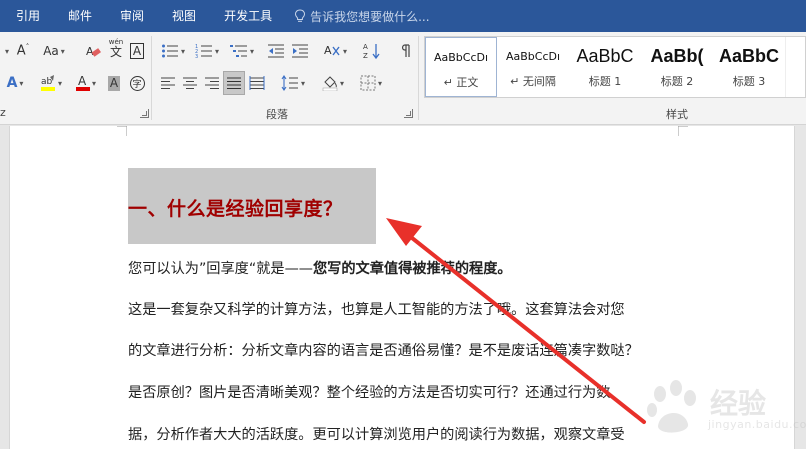  I want to click on tab-view: 视图, so click(184, 16).